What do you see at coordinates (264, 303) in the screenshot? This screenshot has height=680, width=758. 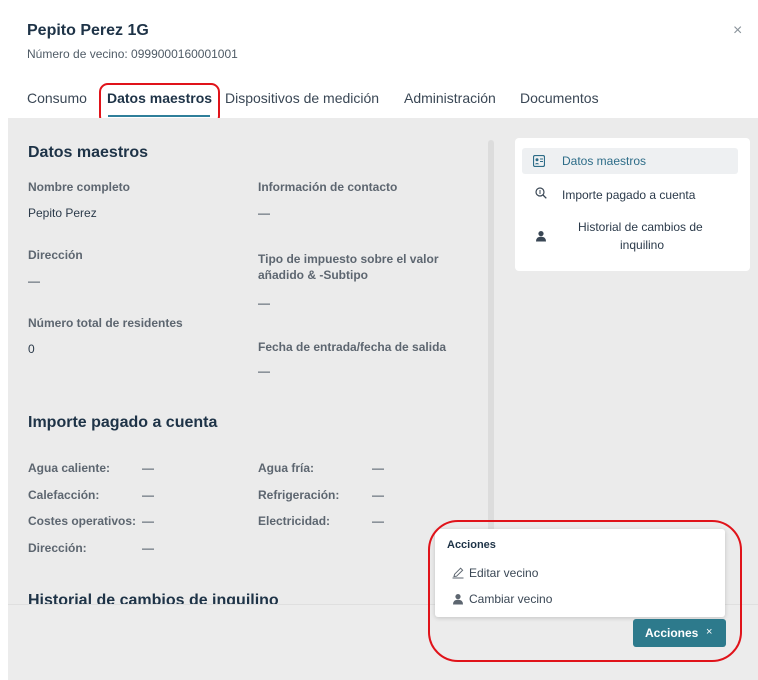 I see `impuesto-value: —` at bounding box center [264, 303].